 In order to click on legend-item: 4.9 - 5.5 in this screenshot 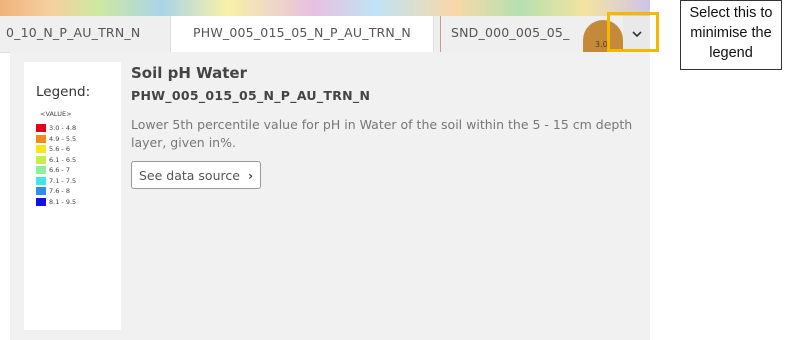, I will do `click(56, 138)`.